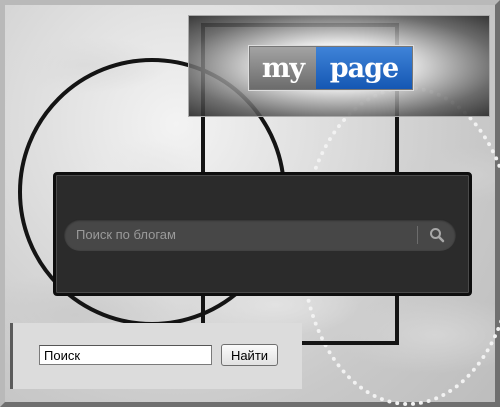 Image resolution: width=500 pixels, height=407 pixels. What do you see at coordinates (249, 355) in the screenshot?
I see `find-button: Найти` at bounding box center [249, 355].